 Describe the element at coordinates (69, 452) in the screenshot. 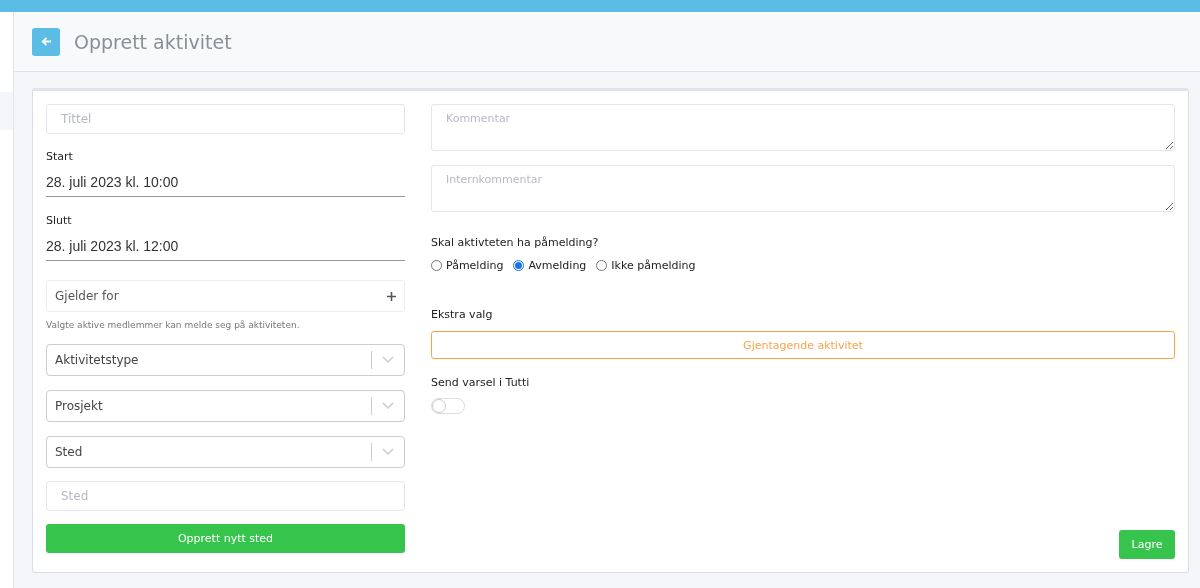

I see `select-placeholder: Sted` at that location.